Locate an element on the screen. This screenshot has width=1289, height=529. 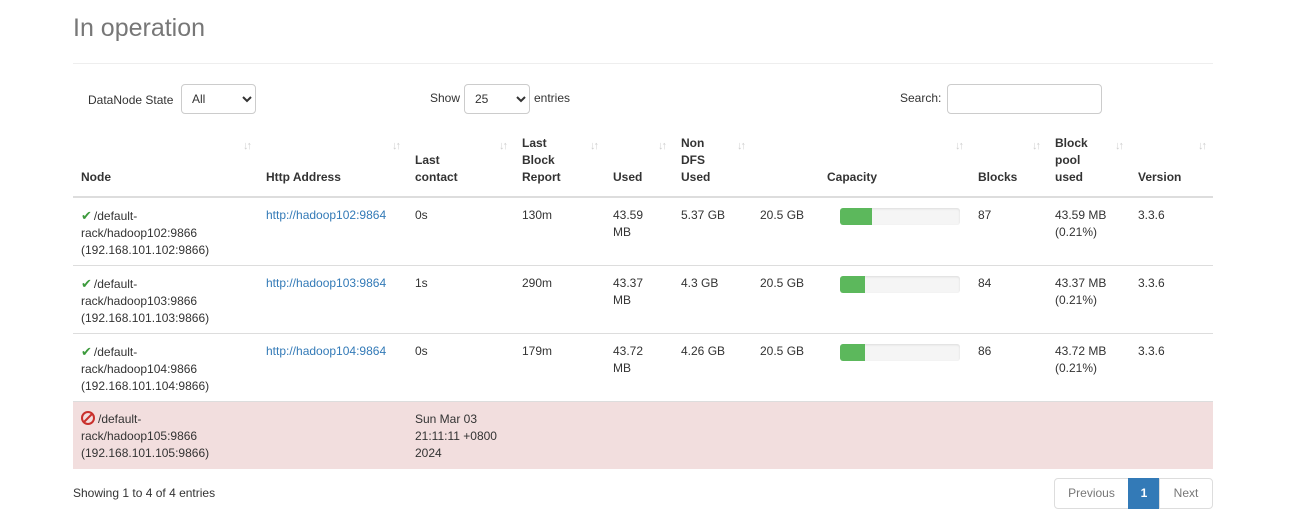
col-header-node: Node ↓↑ is located at coordinates (165, 165).